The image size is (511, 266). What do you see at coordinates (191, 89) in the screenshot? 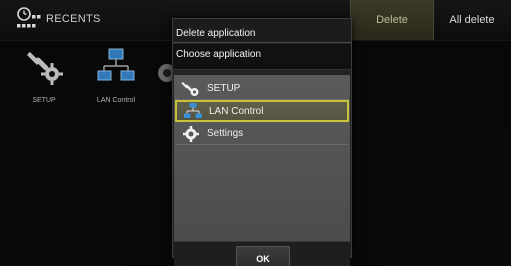
I see `wrench-gear-icon` at bounding box center [191, 89].